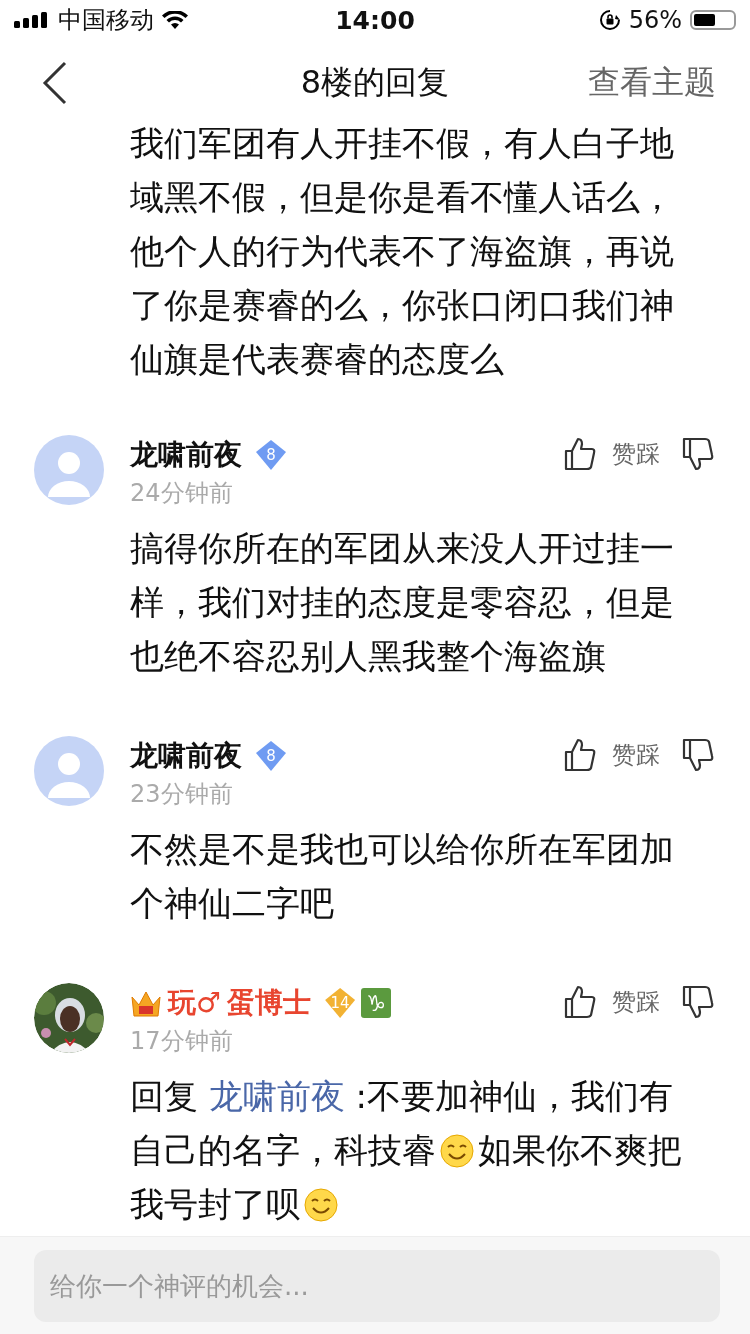  I want to click on post-time: 17分钟前, so click(182, 1041).